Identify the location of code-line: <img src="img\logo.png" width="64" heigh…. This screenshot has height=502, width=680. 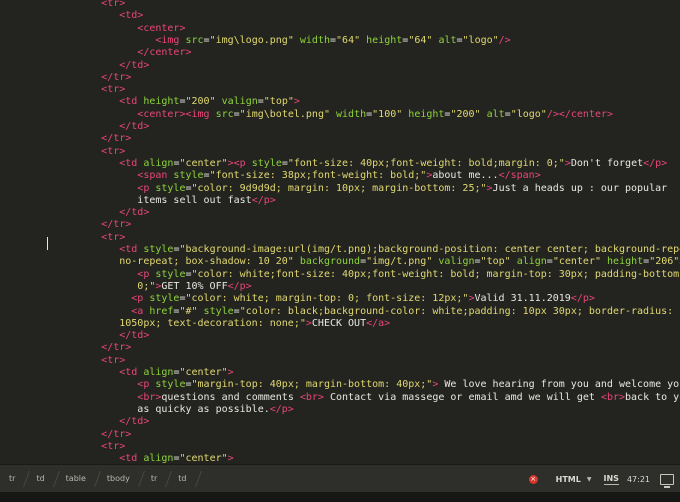
(332, 41).